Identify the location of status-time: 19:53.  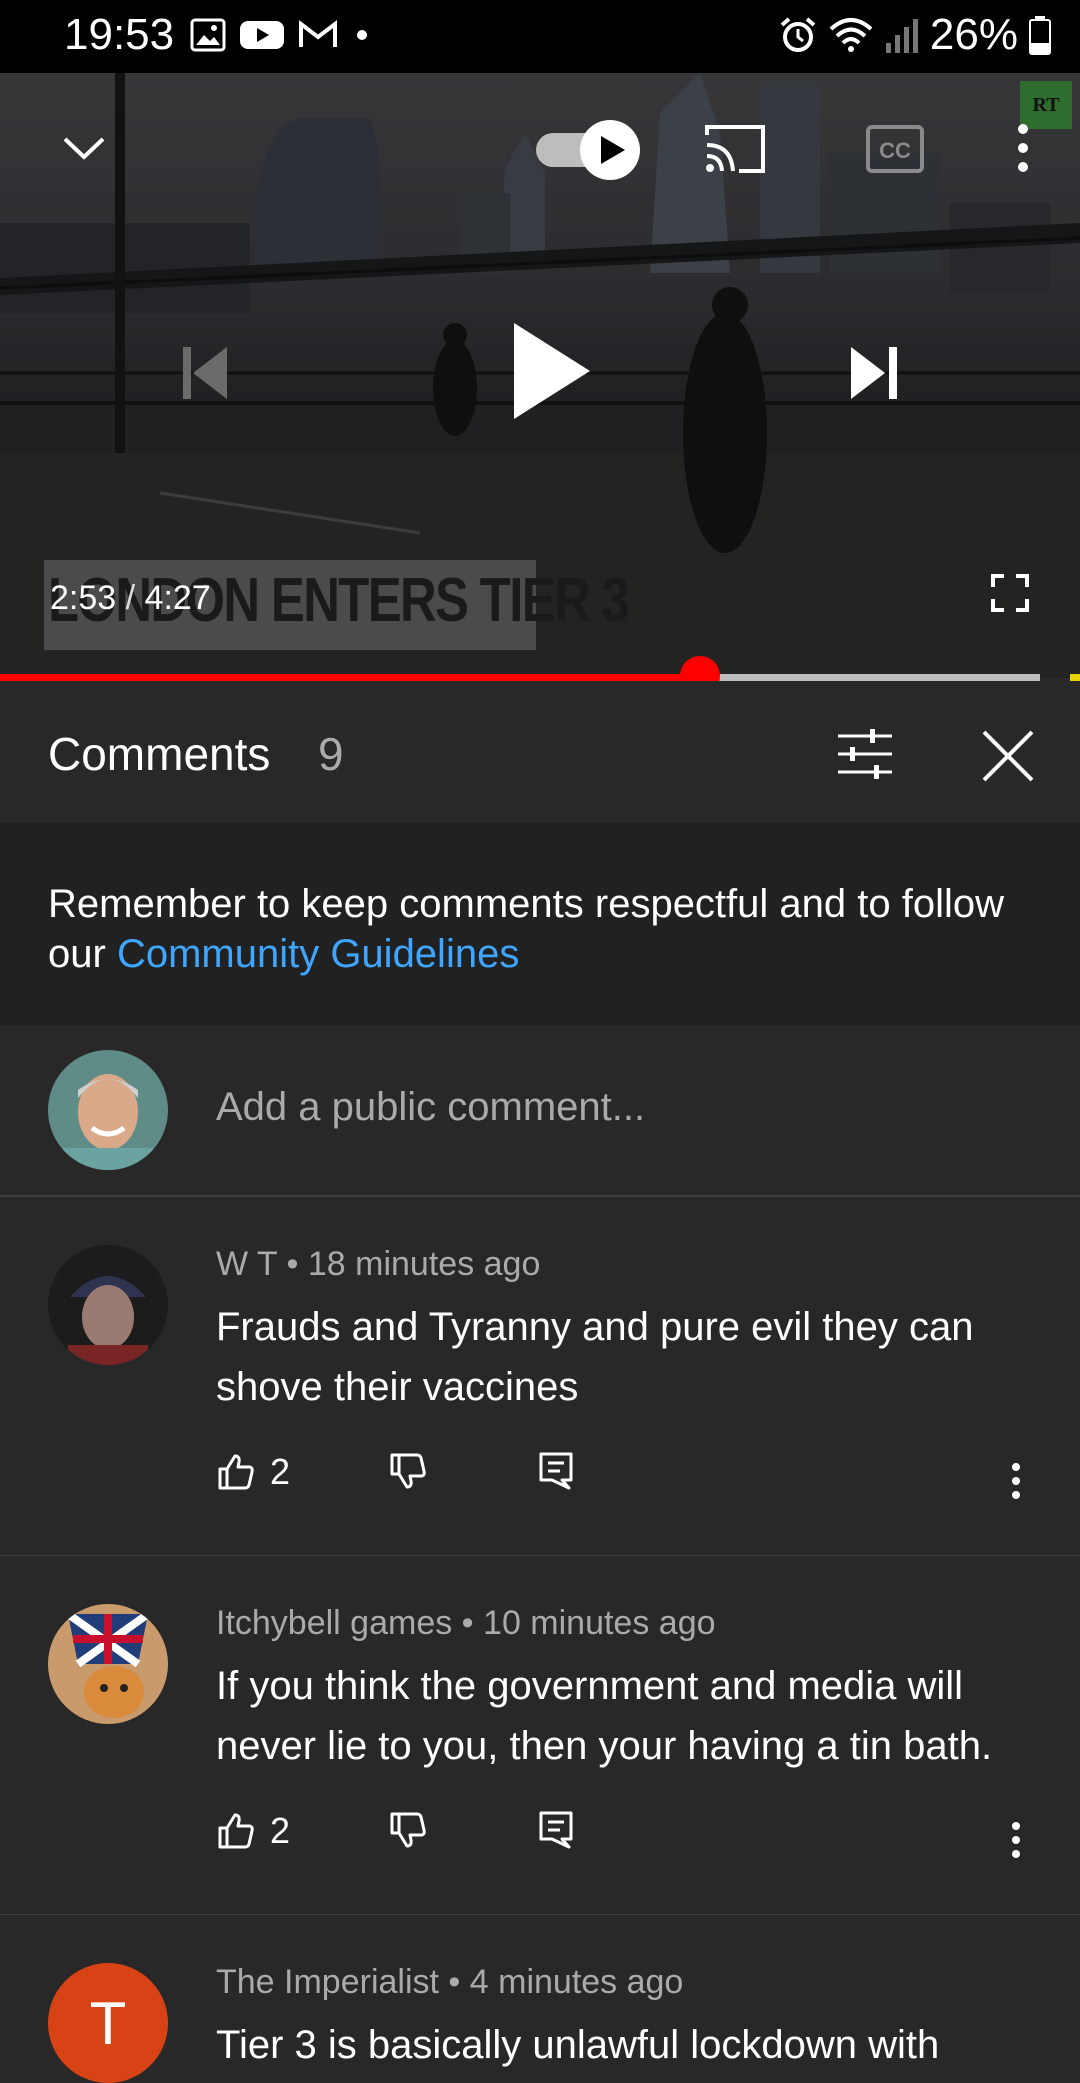
(119, 34).